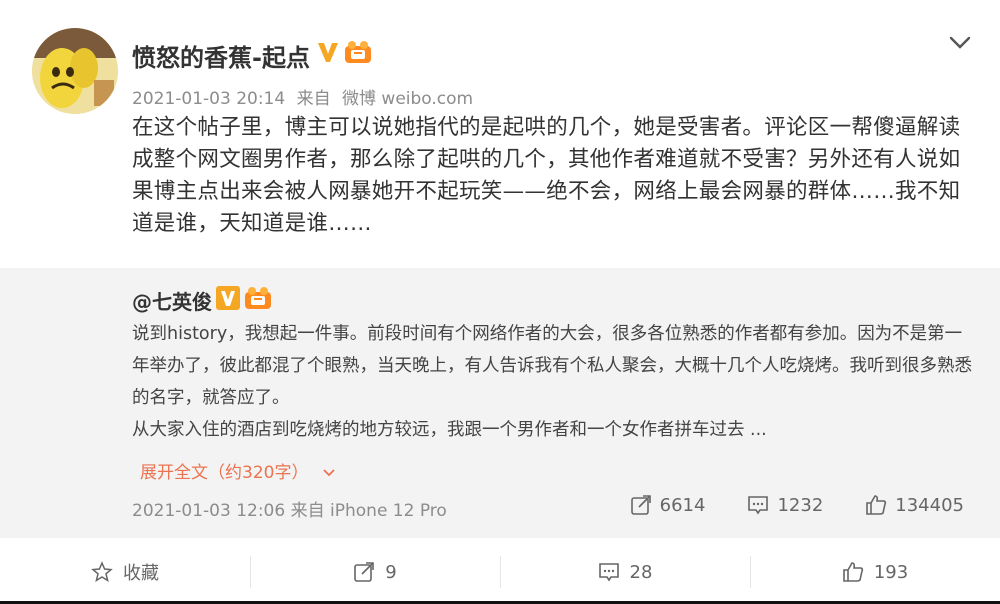  Describe the element at coordinates (391, 572) in the screenshot. I see `repost-count: 9` at that location.